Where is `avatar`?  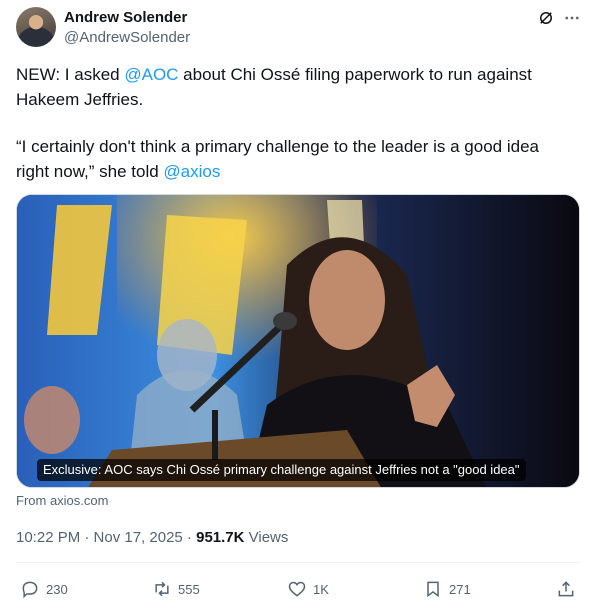 avatar is located at coordinates (36, 27).